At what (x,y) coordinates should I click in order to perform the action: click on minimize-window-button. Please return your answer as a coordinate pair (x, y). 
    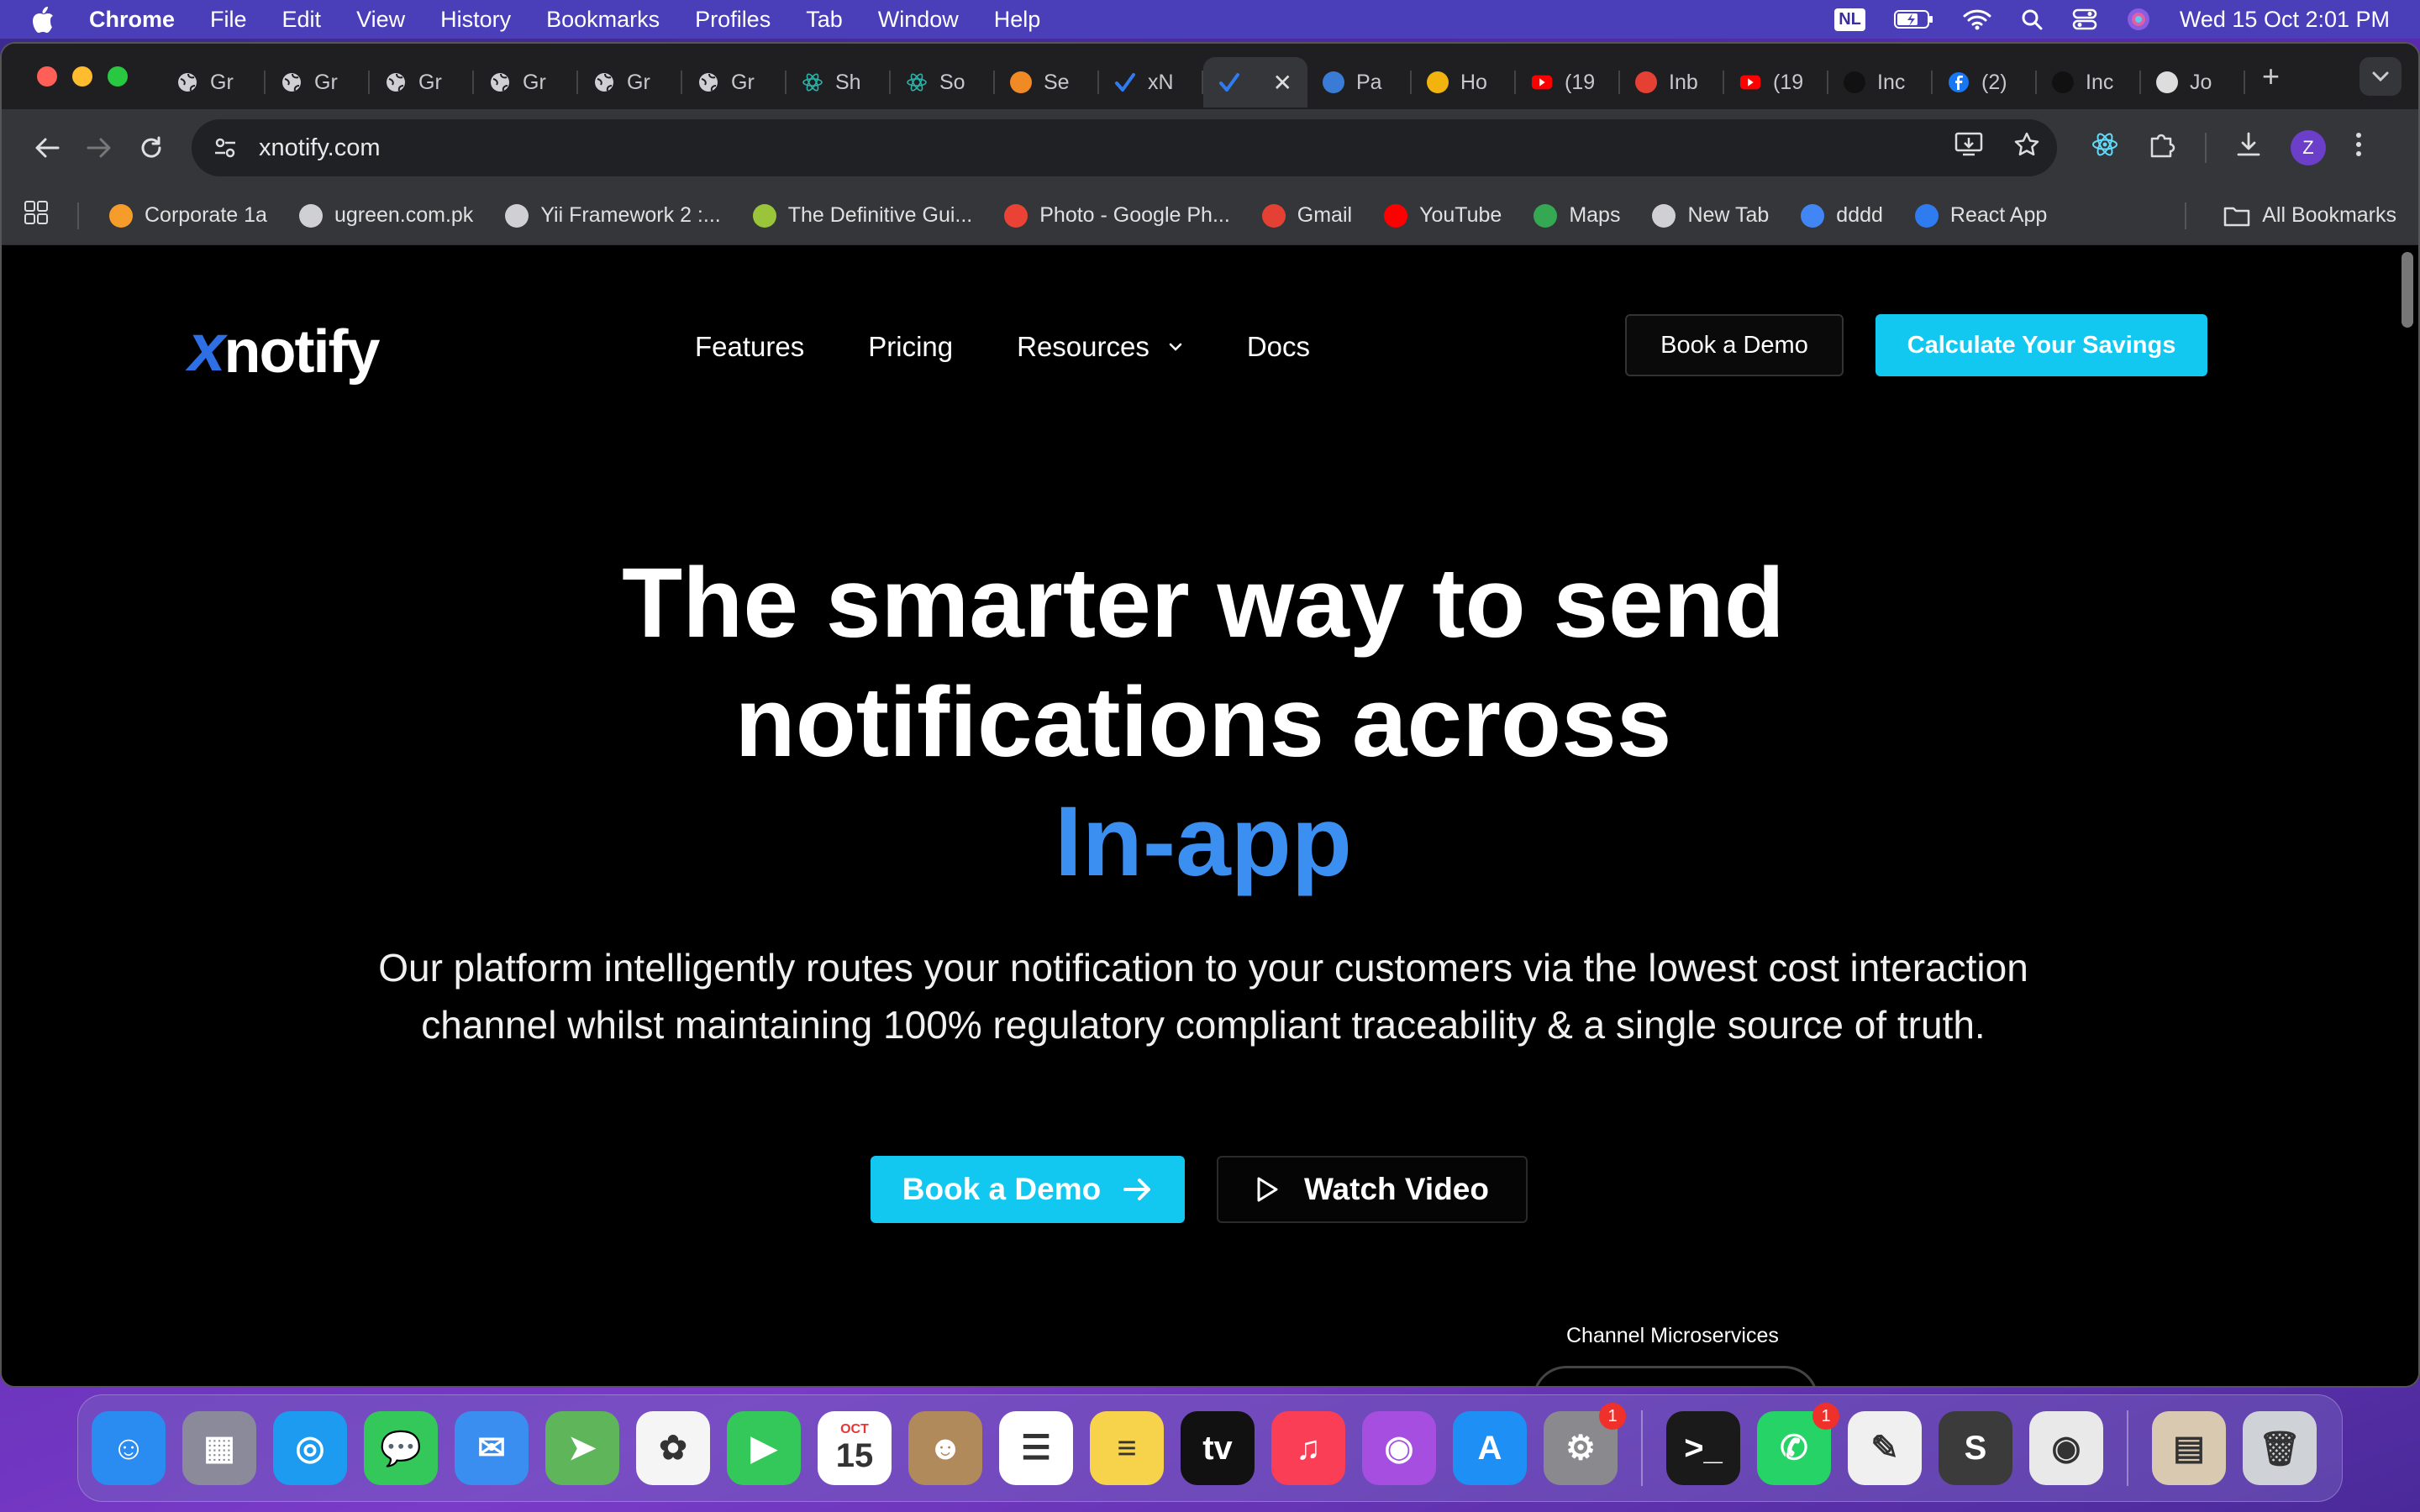
    Looking at the image, I should click on (82, 76).